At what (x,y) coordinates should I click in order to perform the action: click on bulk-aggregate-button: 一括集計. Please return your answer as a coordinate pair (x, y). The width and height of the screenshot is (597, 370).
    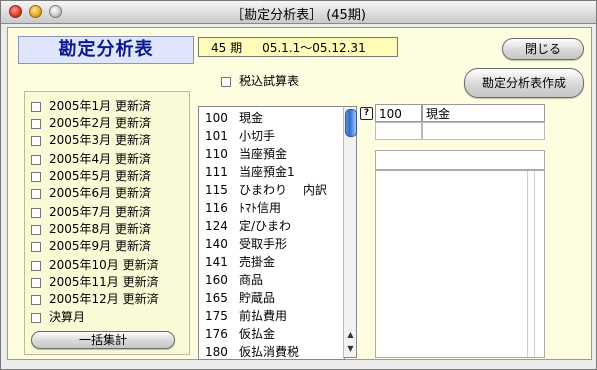
    Looking at the image, I should click on (103, 340).